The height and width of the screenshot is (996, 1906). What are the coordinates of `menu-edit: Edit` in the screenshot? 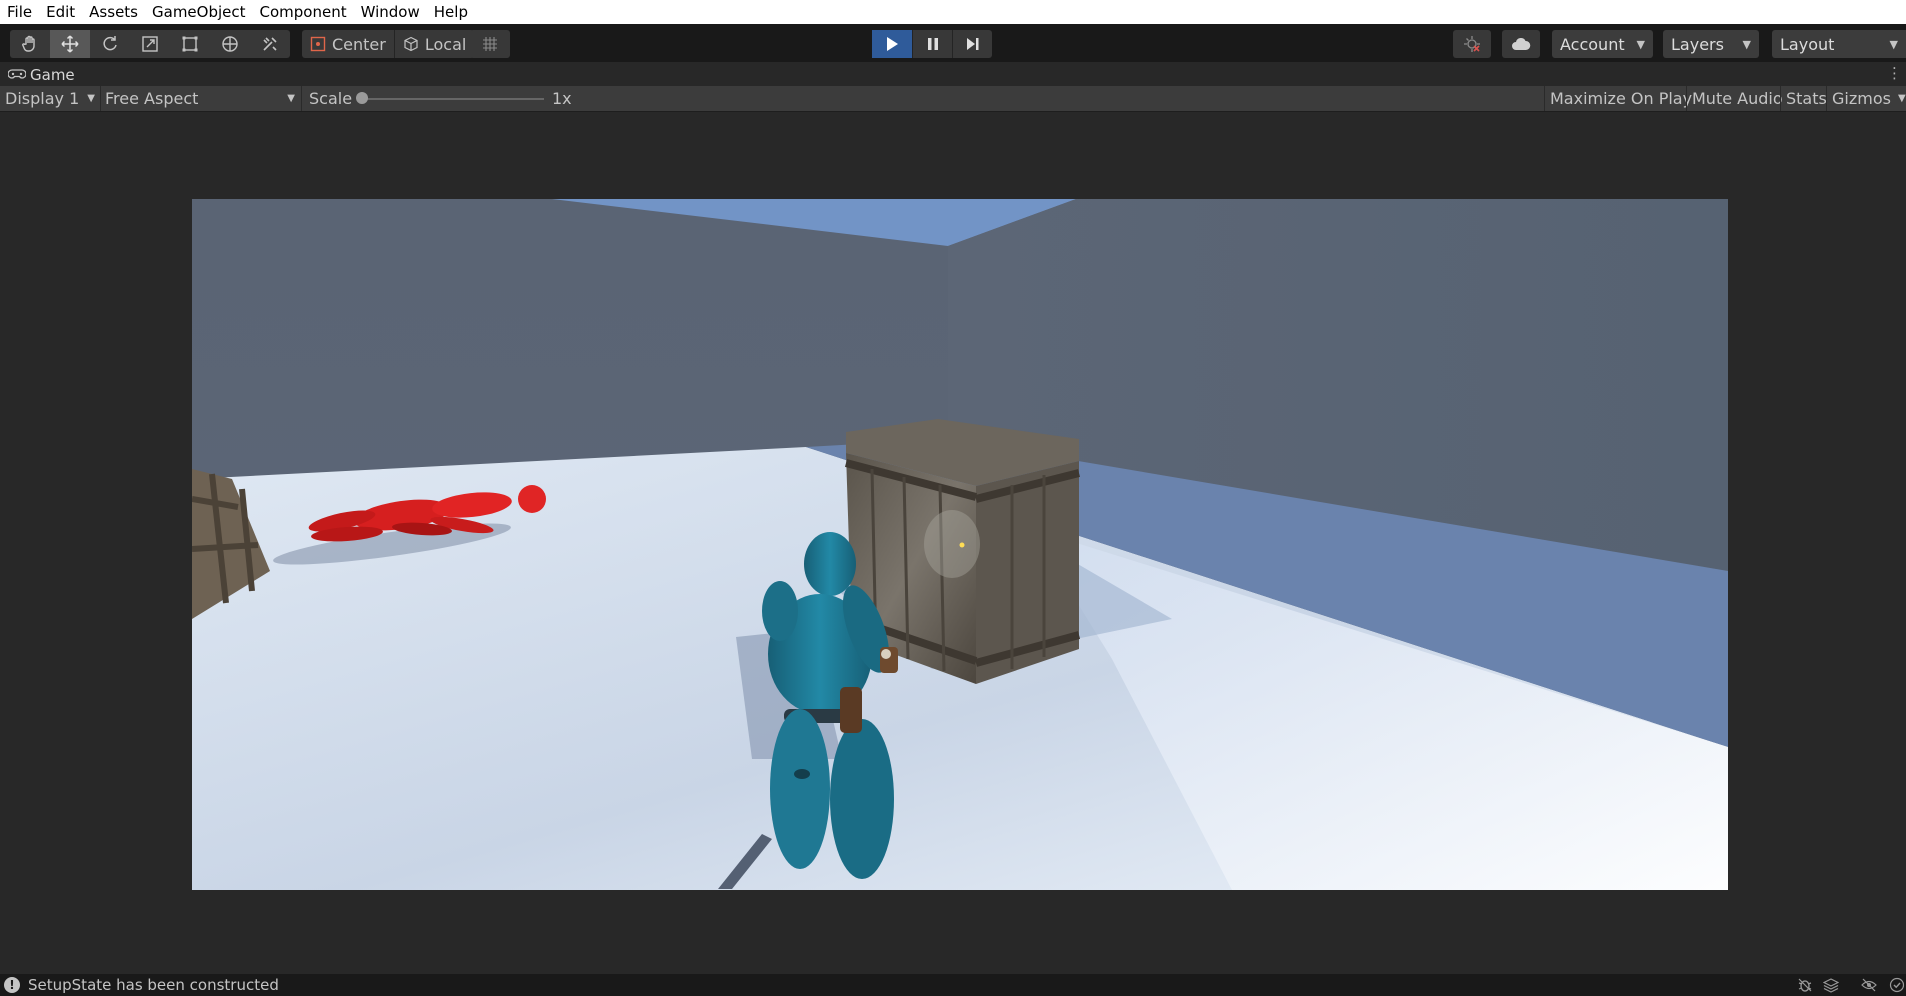 It's located at (60, 12).